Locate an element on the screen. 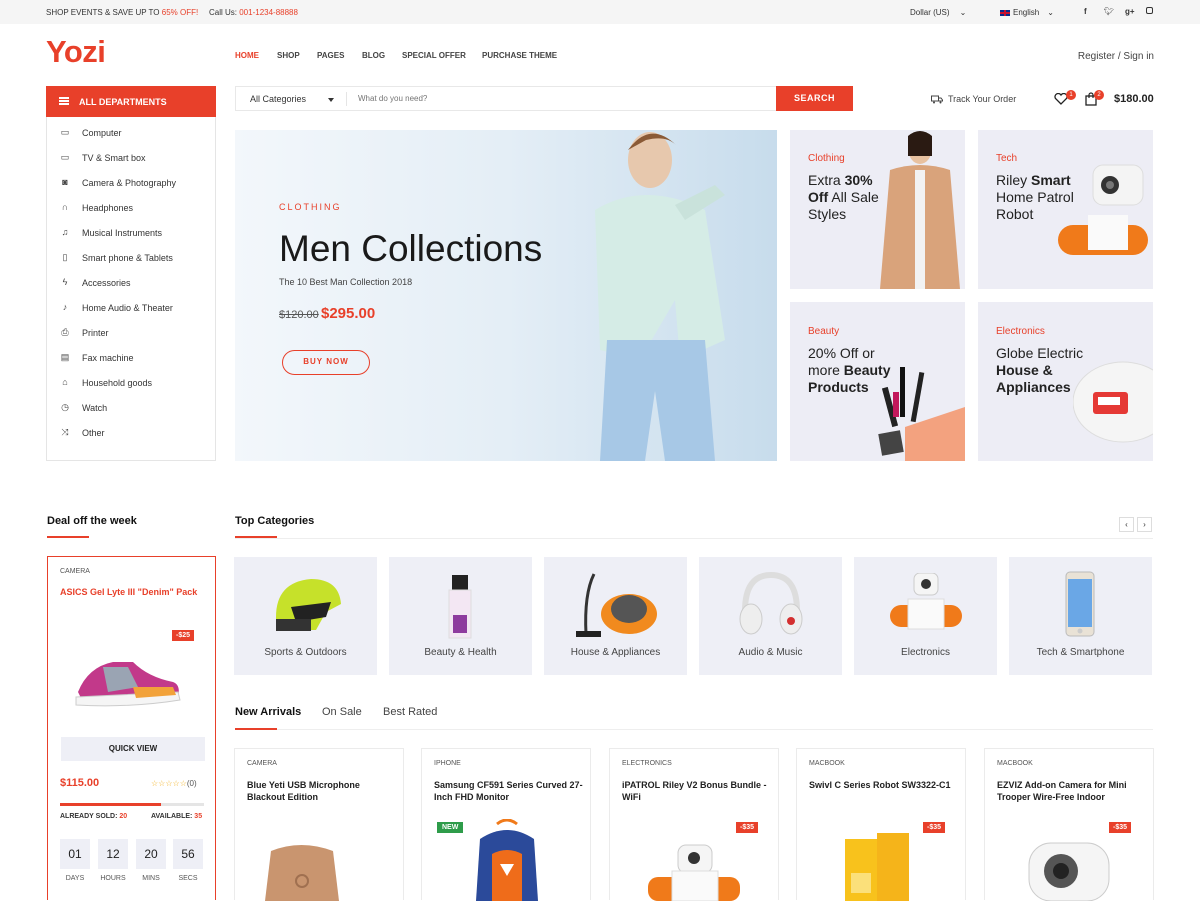 This screenshot has height=901, width=1200. category-card-house: House & Appliances is located at coordinates (615, 616).